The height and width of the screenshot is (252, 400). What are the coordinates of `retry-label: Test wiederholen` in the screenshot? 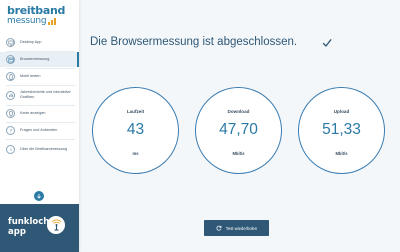 It's located at (241, 228).